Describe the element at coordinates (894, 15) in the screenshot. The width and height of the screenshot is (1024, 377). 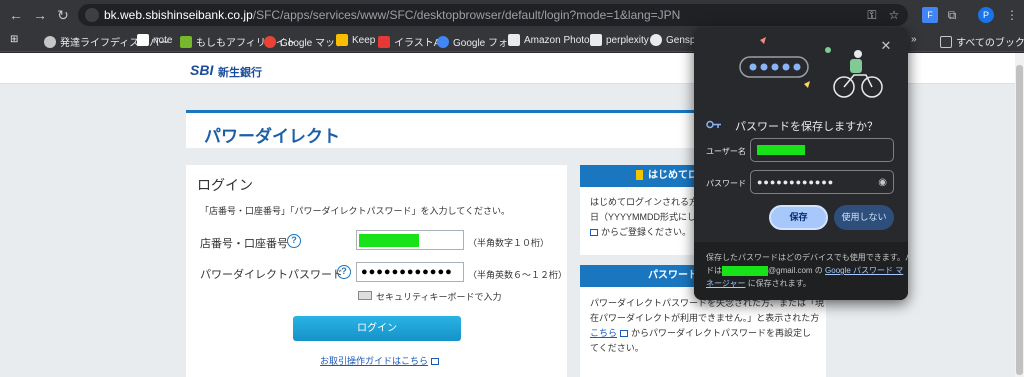
I see `bookmark-star-icon: ☆` at that location.